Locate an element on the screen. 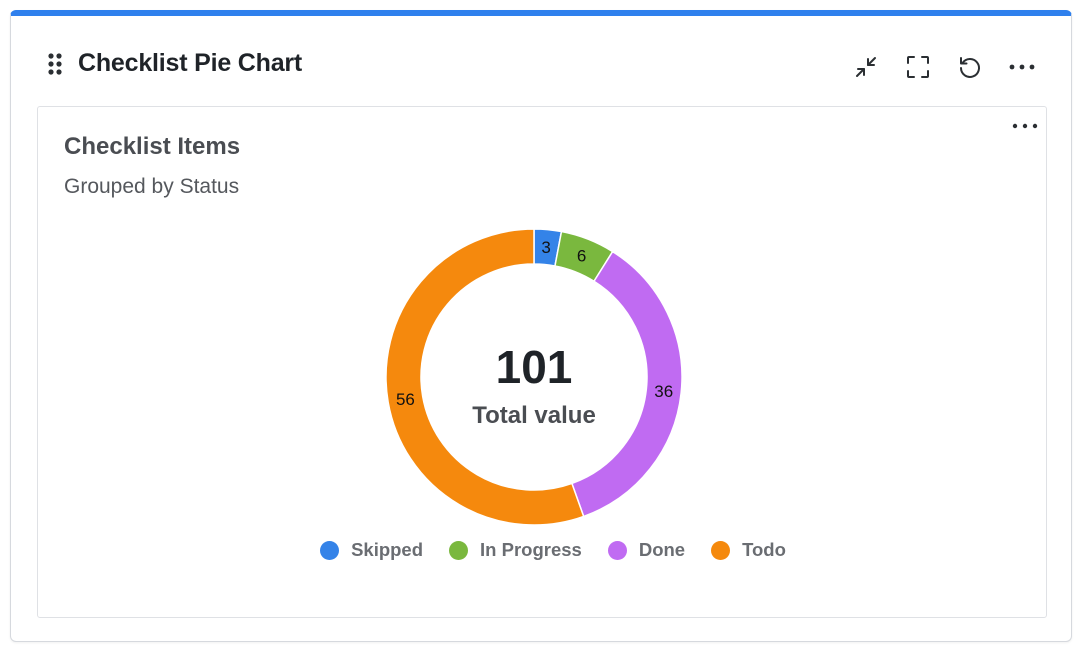 This screenshot has height=652, width=1084. refresh-icon is located at coordinates (970, 67).